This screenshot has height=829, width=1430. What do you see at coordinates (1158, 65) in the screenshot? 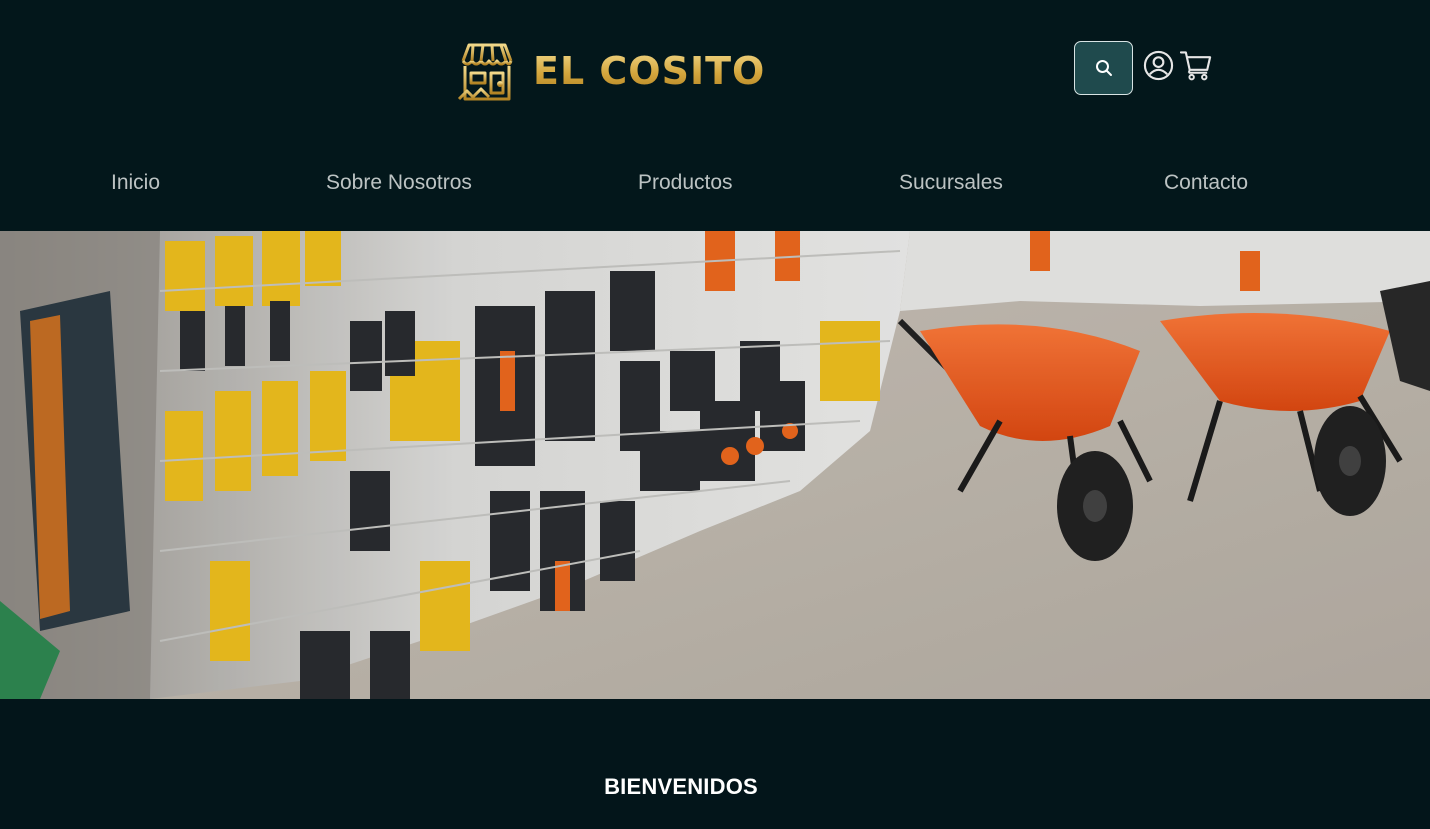
I see `user-circle-icon` at bounding box center [1158, 65].